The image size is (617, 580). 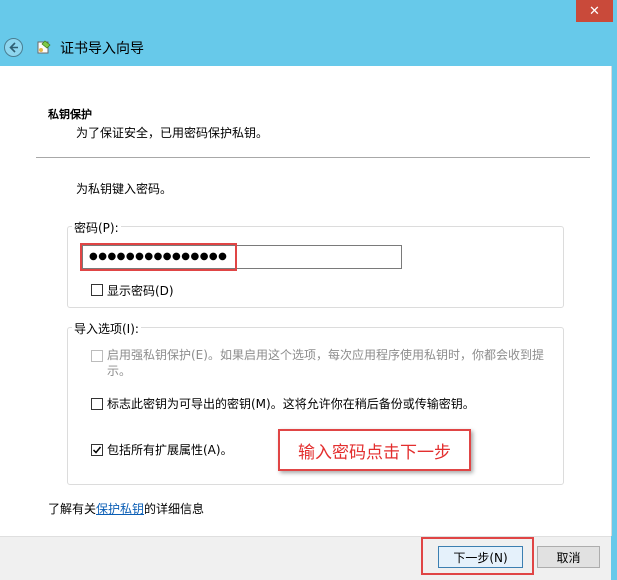 I want to click on learn-more-prefix: 了解有关, so click(x=72, y=509).